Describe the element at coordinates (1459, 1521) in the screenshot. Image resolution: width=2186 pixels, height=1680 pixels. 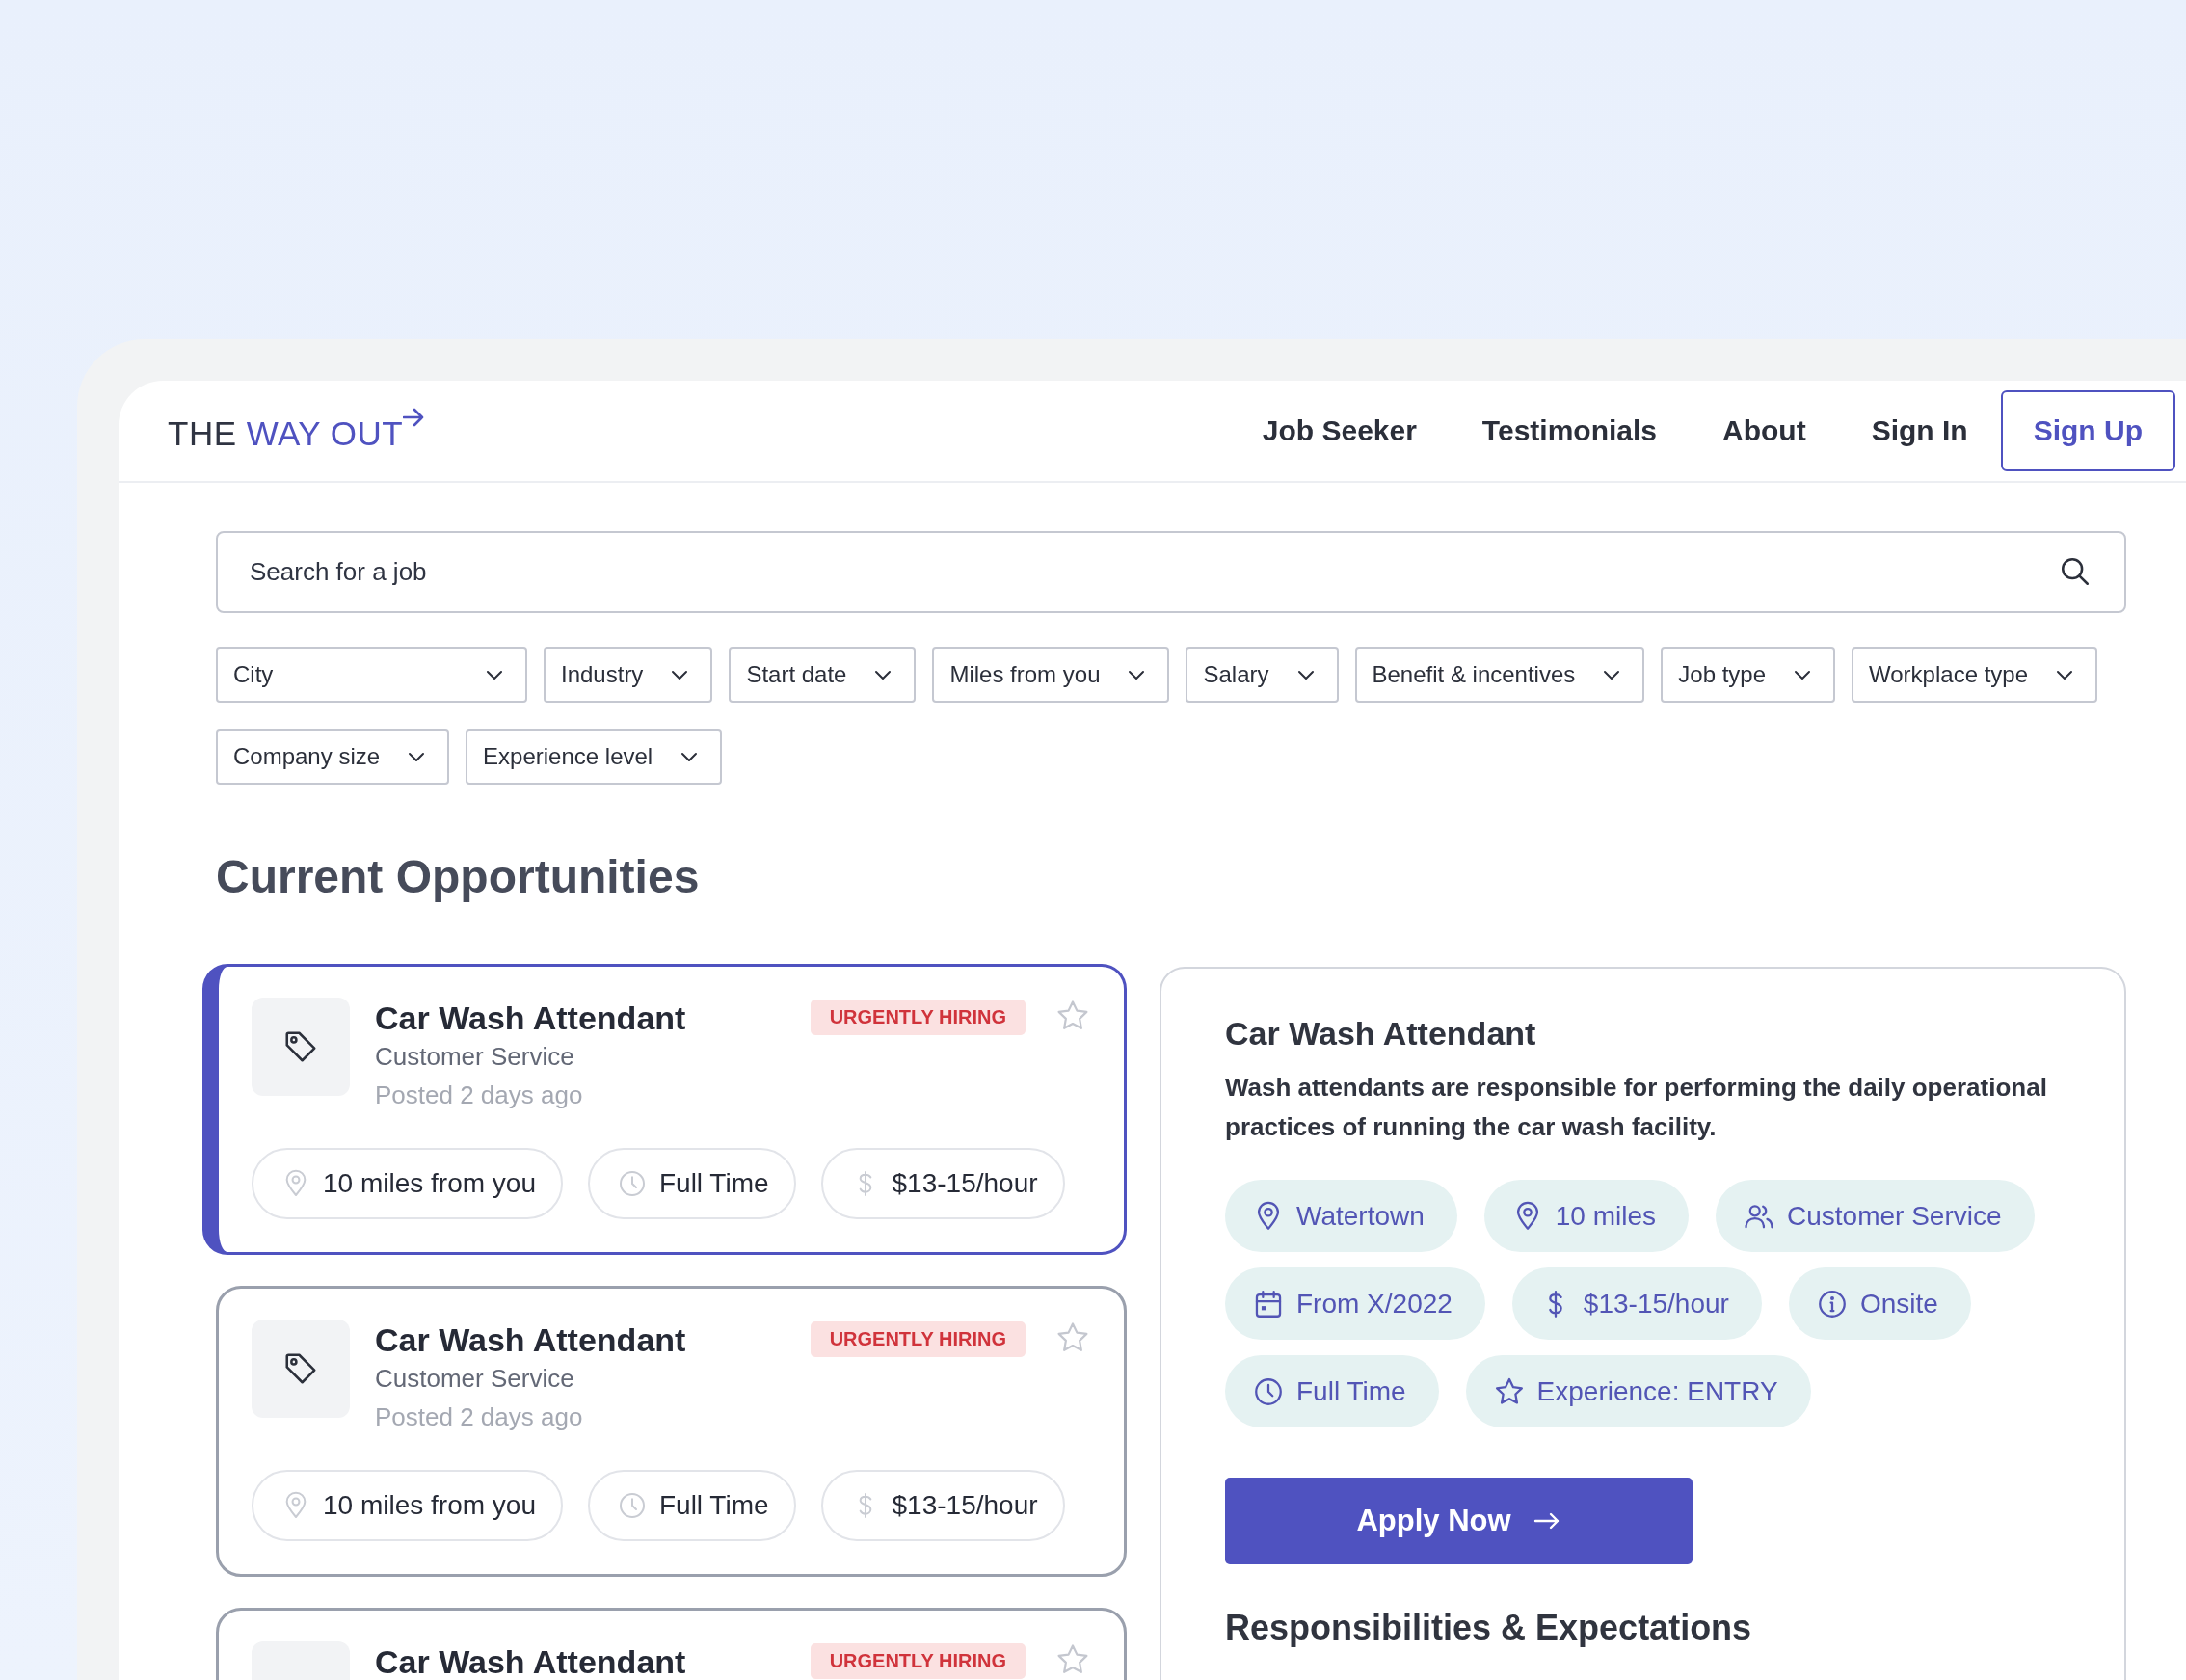
I see `apply-now-button: Apply Now` at that location.